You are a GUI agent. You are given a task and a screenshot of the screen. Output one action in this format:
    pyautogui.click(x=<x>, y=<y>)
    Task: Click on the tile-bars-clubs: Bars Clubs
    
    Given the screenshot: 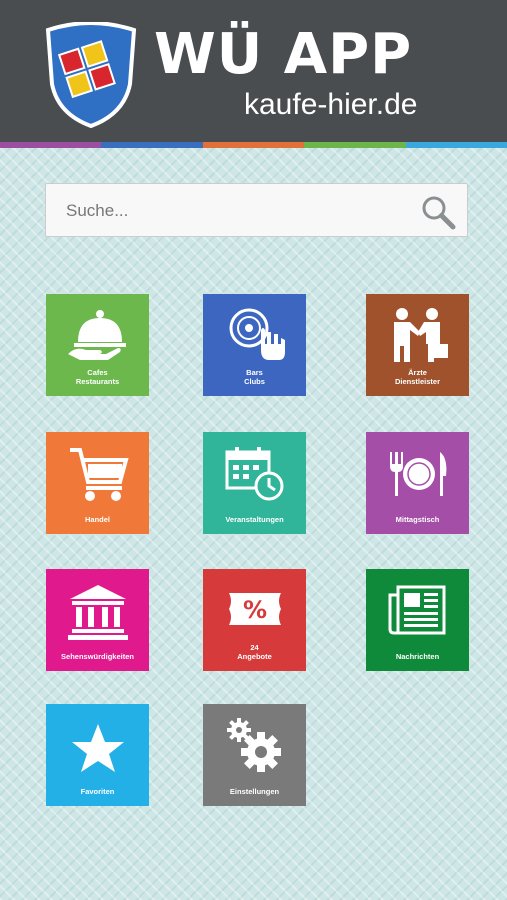 What is the action you would take?
    pyautogui.click(x=254, y=345)
    